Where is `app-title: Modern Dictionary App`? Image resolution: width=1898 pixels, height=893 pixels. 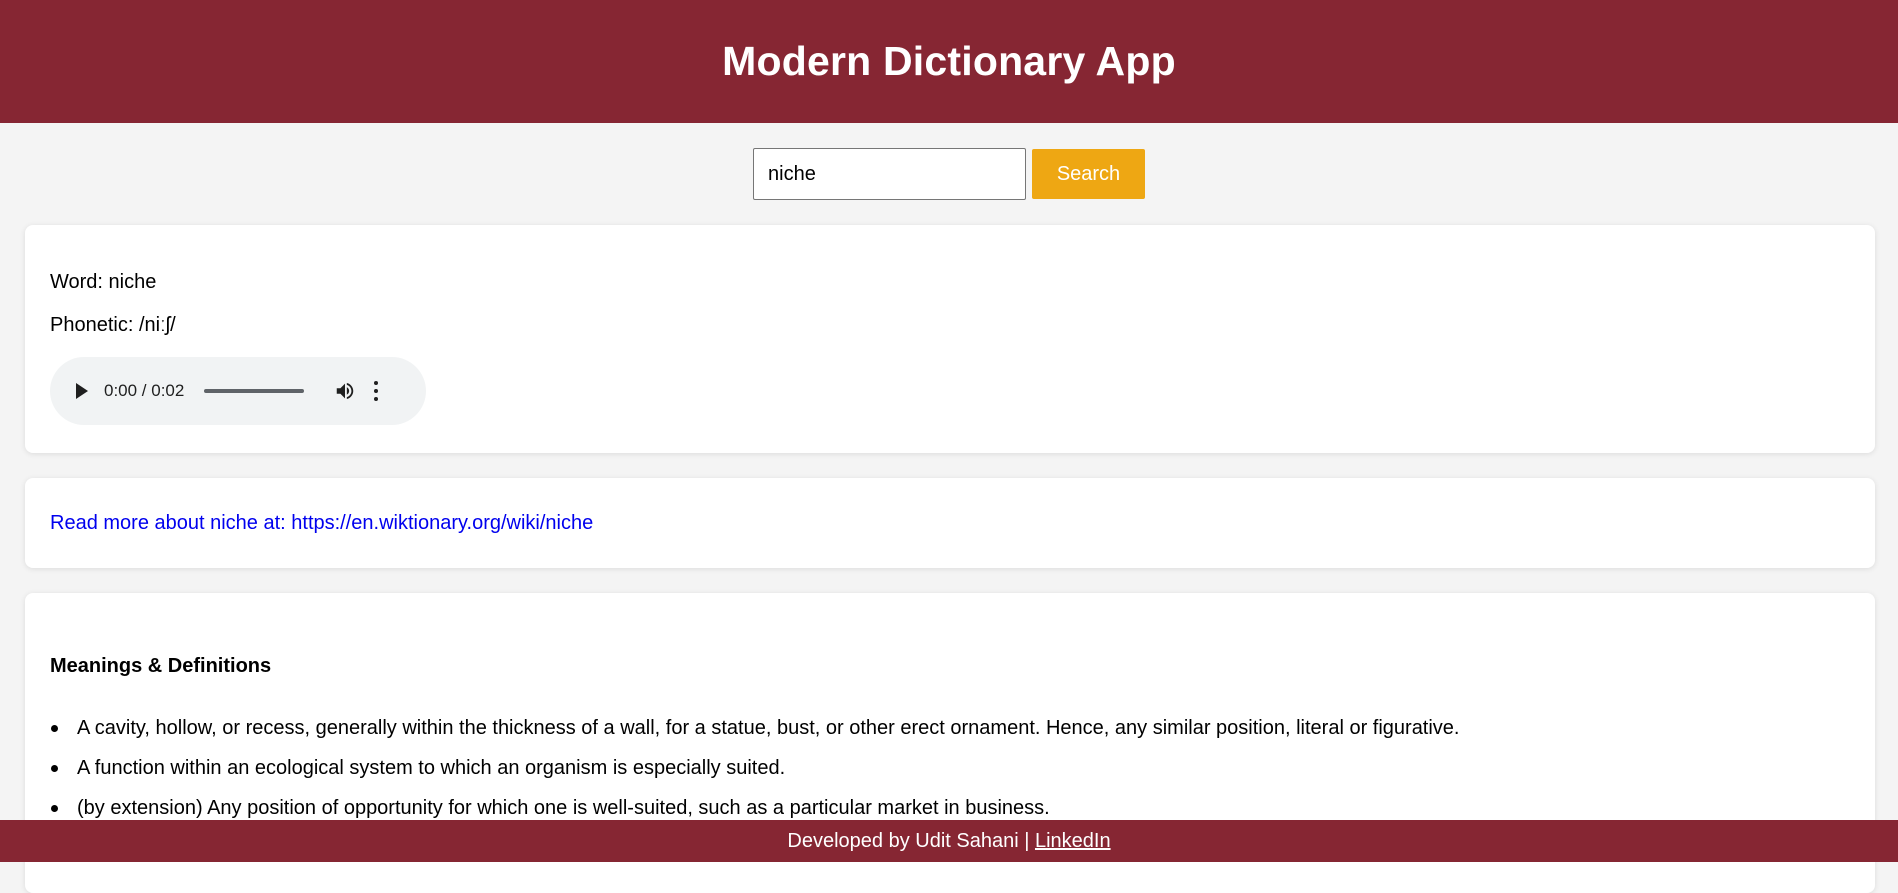
app-title: Modern Dictionary App is located at coordinates (949, 61).